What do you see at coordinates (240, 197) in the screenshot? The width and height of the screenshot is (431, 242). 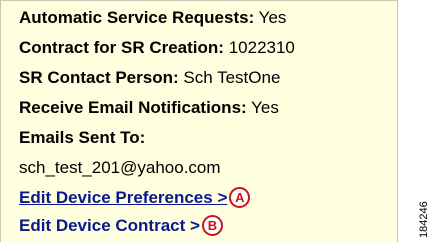 I see `callout-a-marker: A` at bounding box center [240, 197].